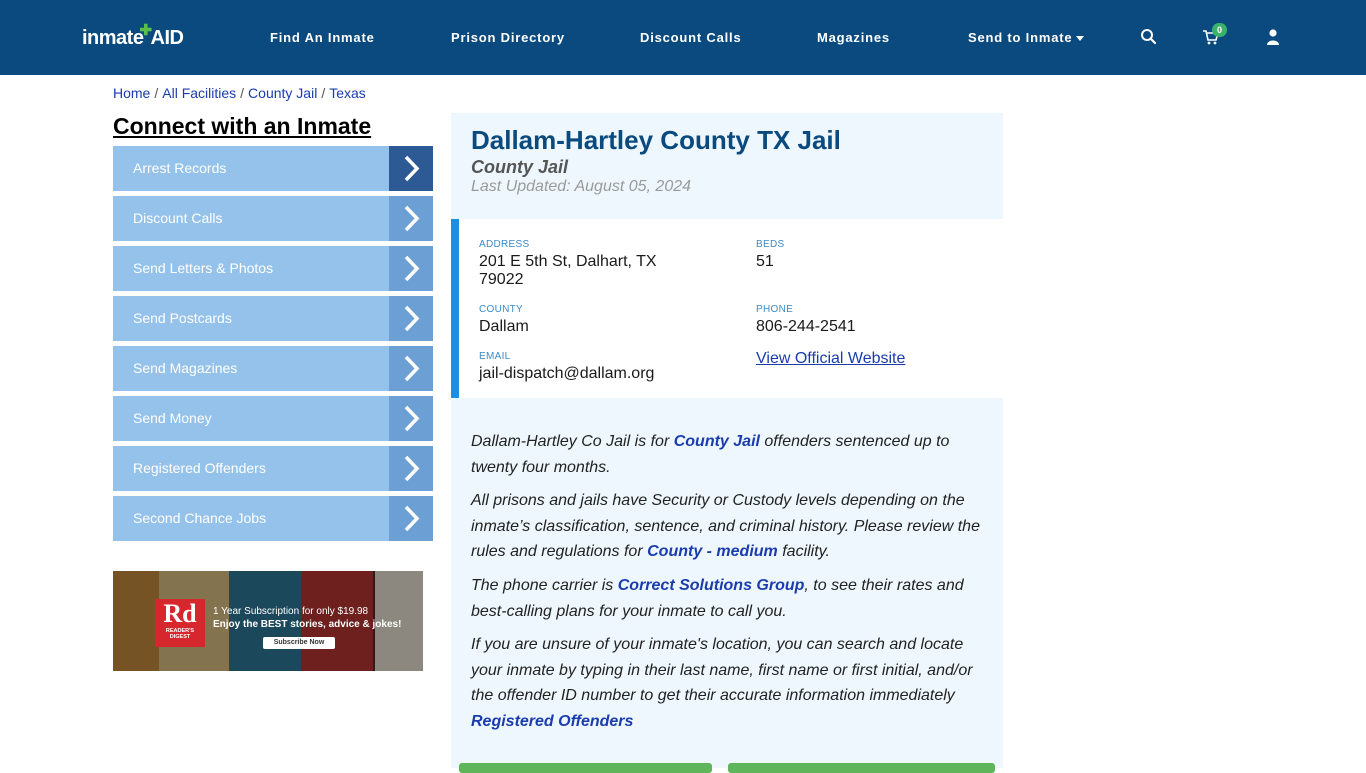 Image resolution: width=1366 pixels, height=773 pixels. What do you see at coordinates (775, 309) in the screenshot?
I see `phone-label: PHONE` at bounding box center [775, 309].